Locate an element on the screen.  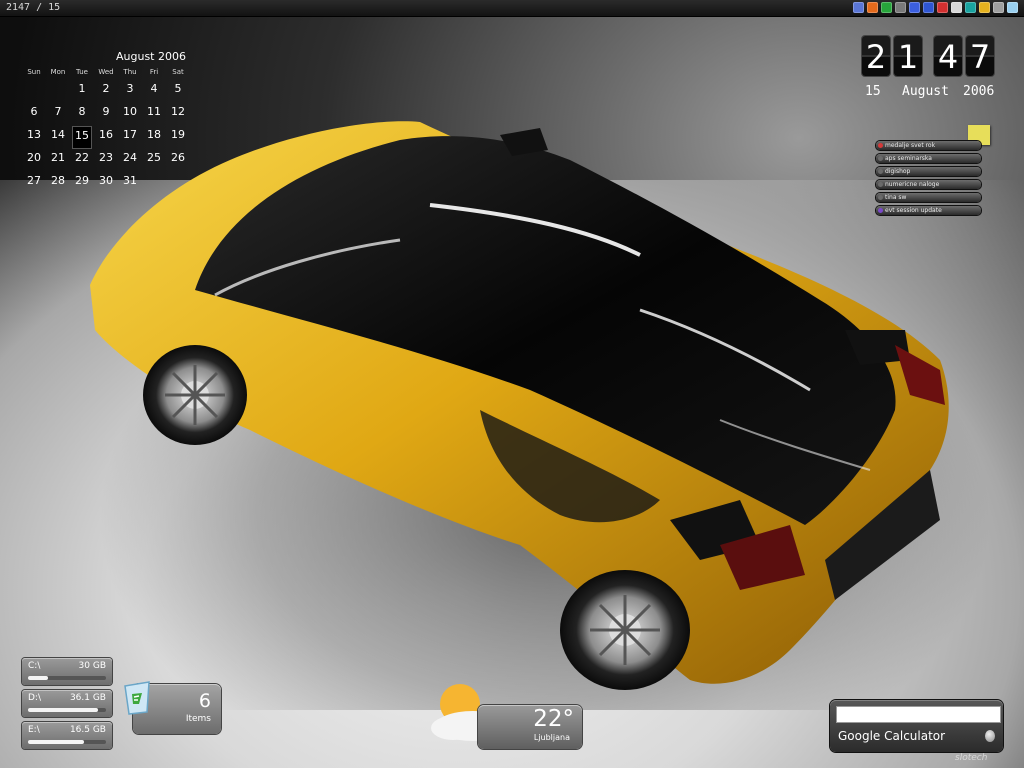
todo-item: digishop is located at coordinates (928, 171).